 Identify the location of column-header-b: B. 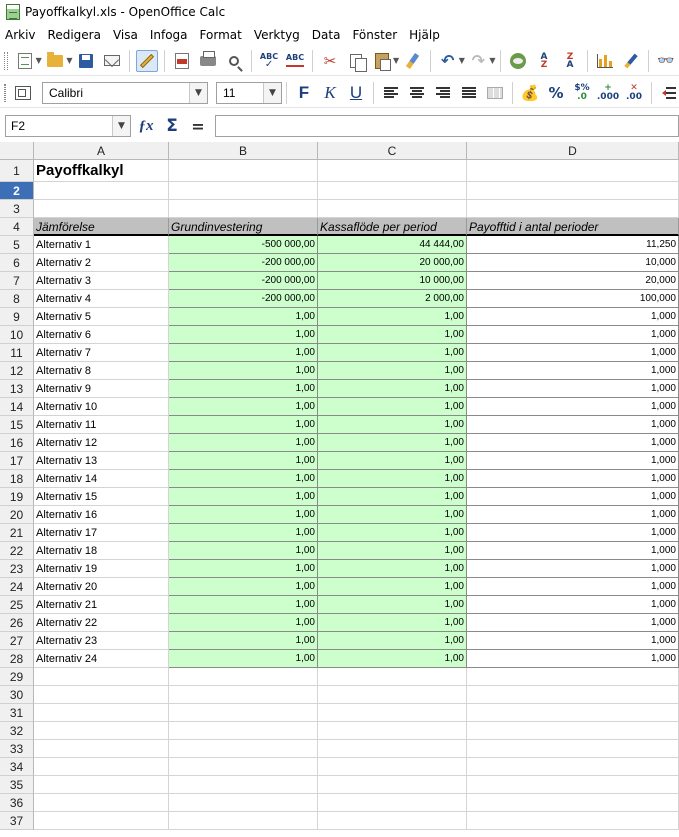
(243, 151).